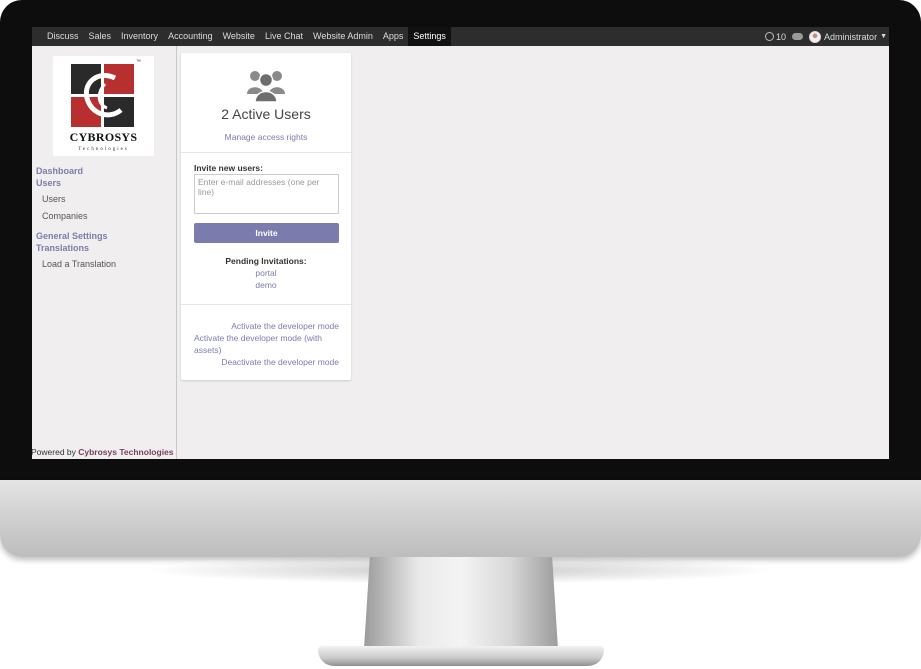 The image size is (921, 669). I want to click on sidebar-item-load-translation: Load a Translation, so click(79, 264).